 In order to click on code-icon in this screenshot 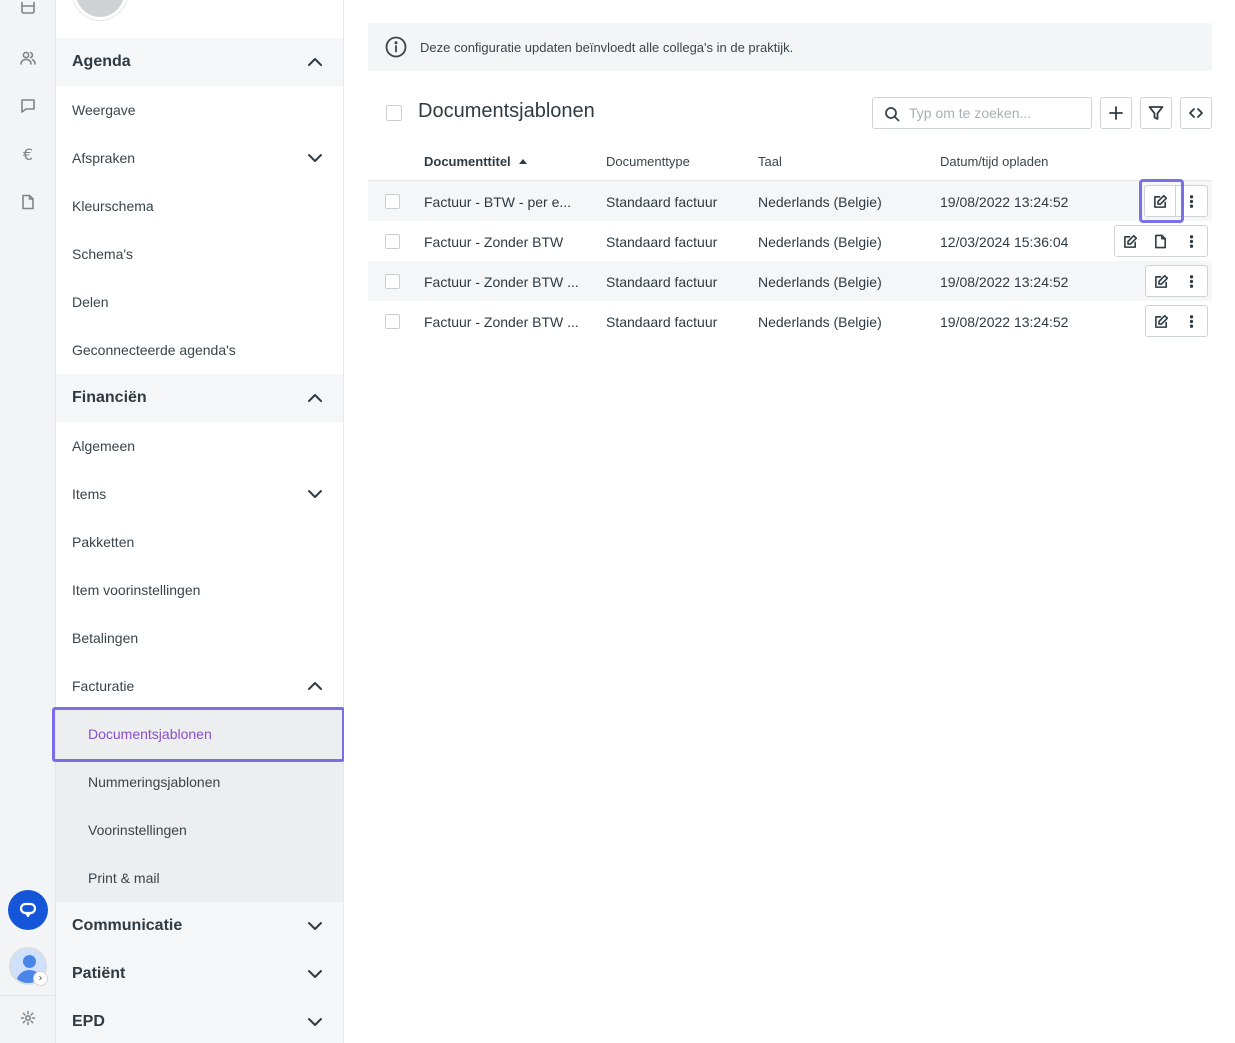, I will do `click(1196, 113)`.